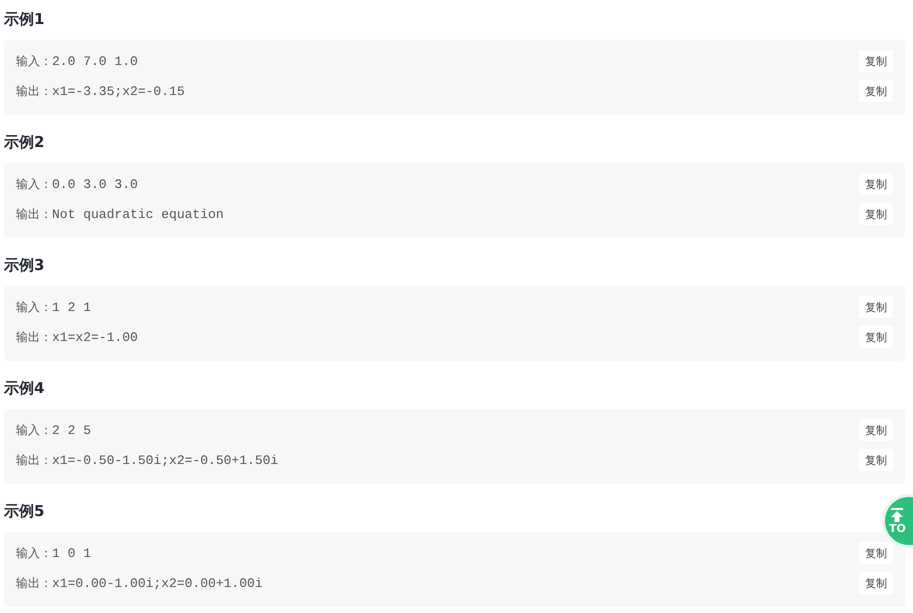 The image size is (913, 613). I want to click on example-title: 示例5, so click(24, 511).